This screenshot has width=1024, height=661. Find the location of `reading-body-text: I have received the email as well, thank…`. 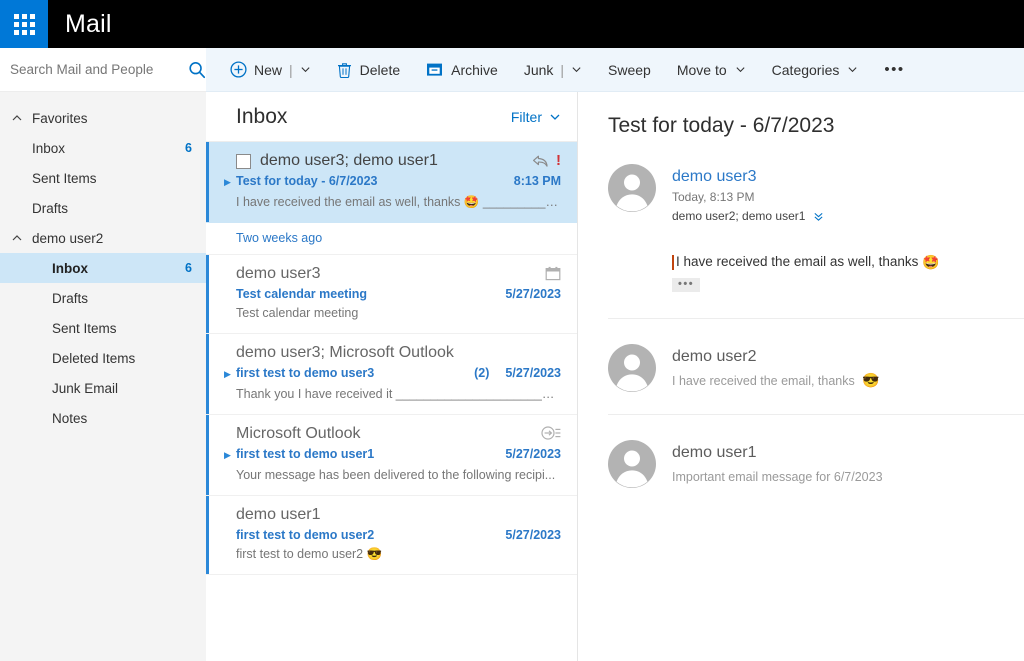

reading-body-text: I have received the email as well, thank… is located at coordinates (848, 262).